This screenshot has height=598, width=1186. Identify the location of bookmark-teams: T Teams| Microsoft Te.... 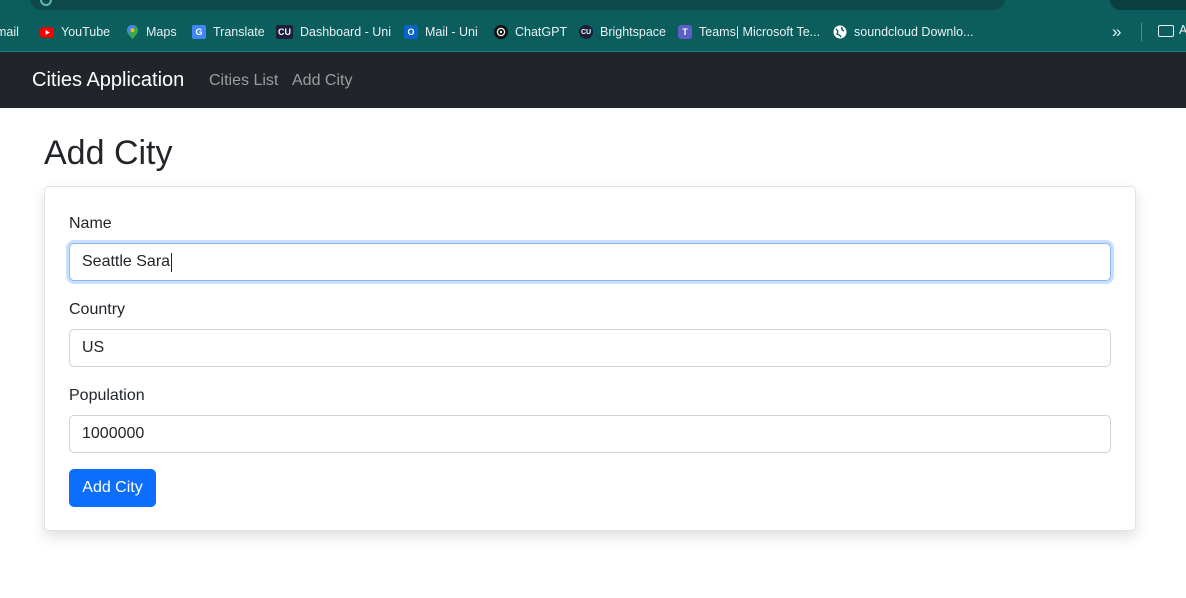
(749, 32).